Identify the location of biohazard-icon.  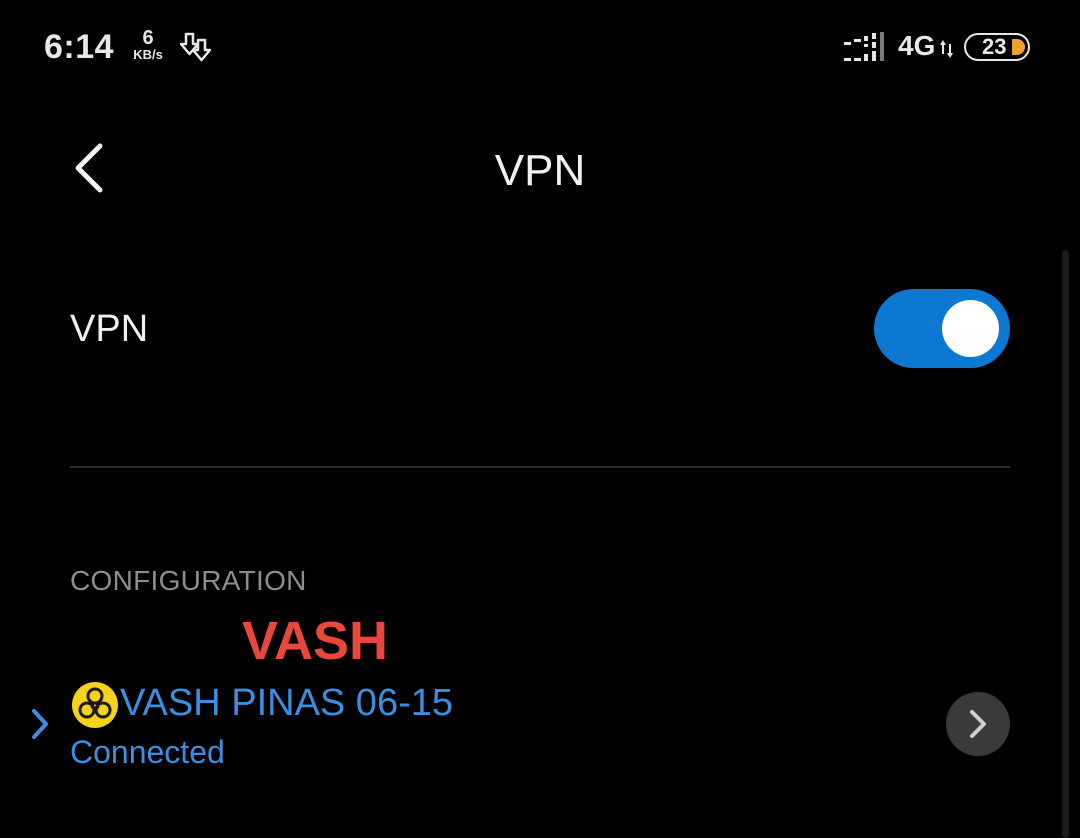
(95, 705).